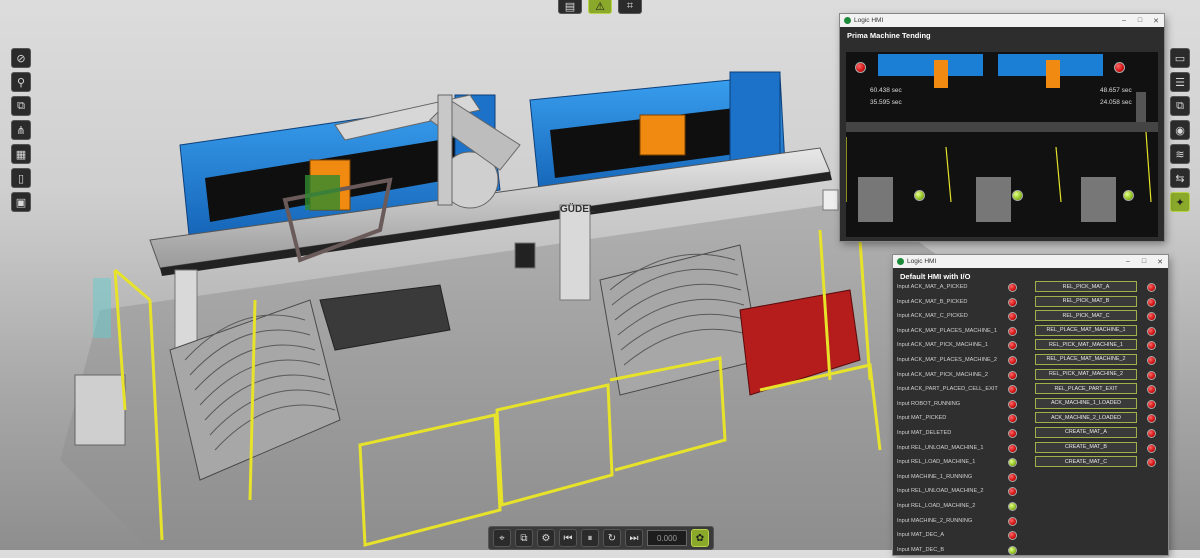  Describe the element at coordinates (21, 202) in the screenshot. I see `save-icon: ▣` at that location.